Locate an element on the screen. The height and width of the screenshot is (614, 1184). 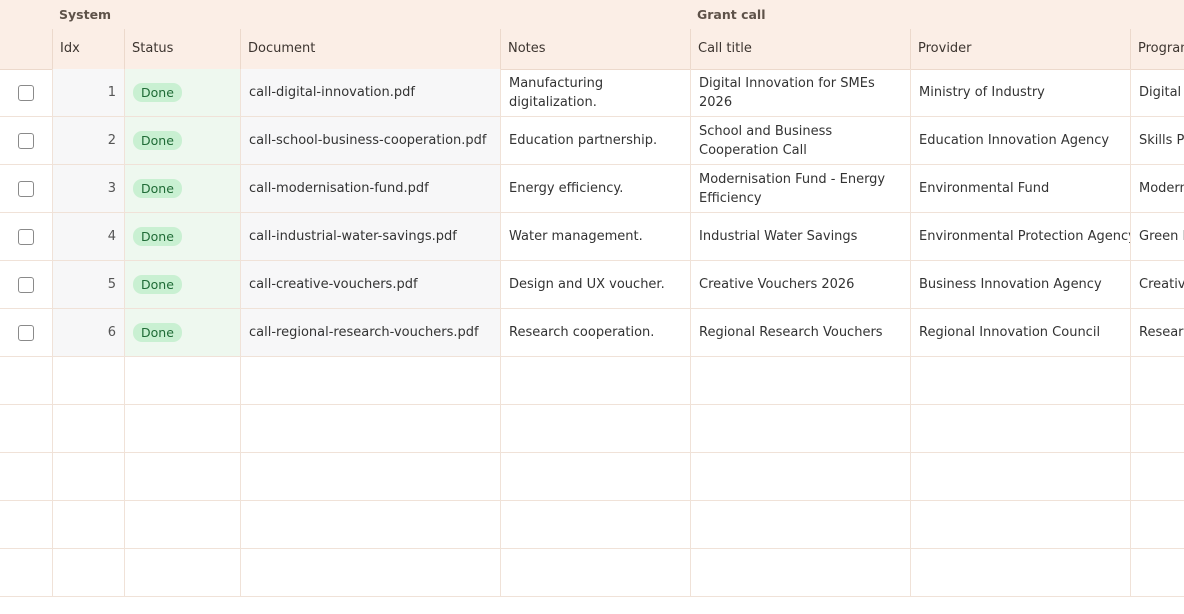
provider-cell: Regional Innovation Council is located at coordinates (1020, 332).